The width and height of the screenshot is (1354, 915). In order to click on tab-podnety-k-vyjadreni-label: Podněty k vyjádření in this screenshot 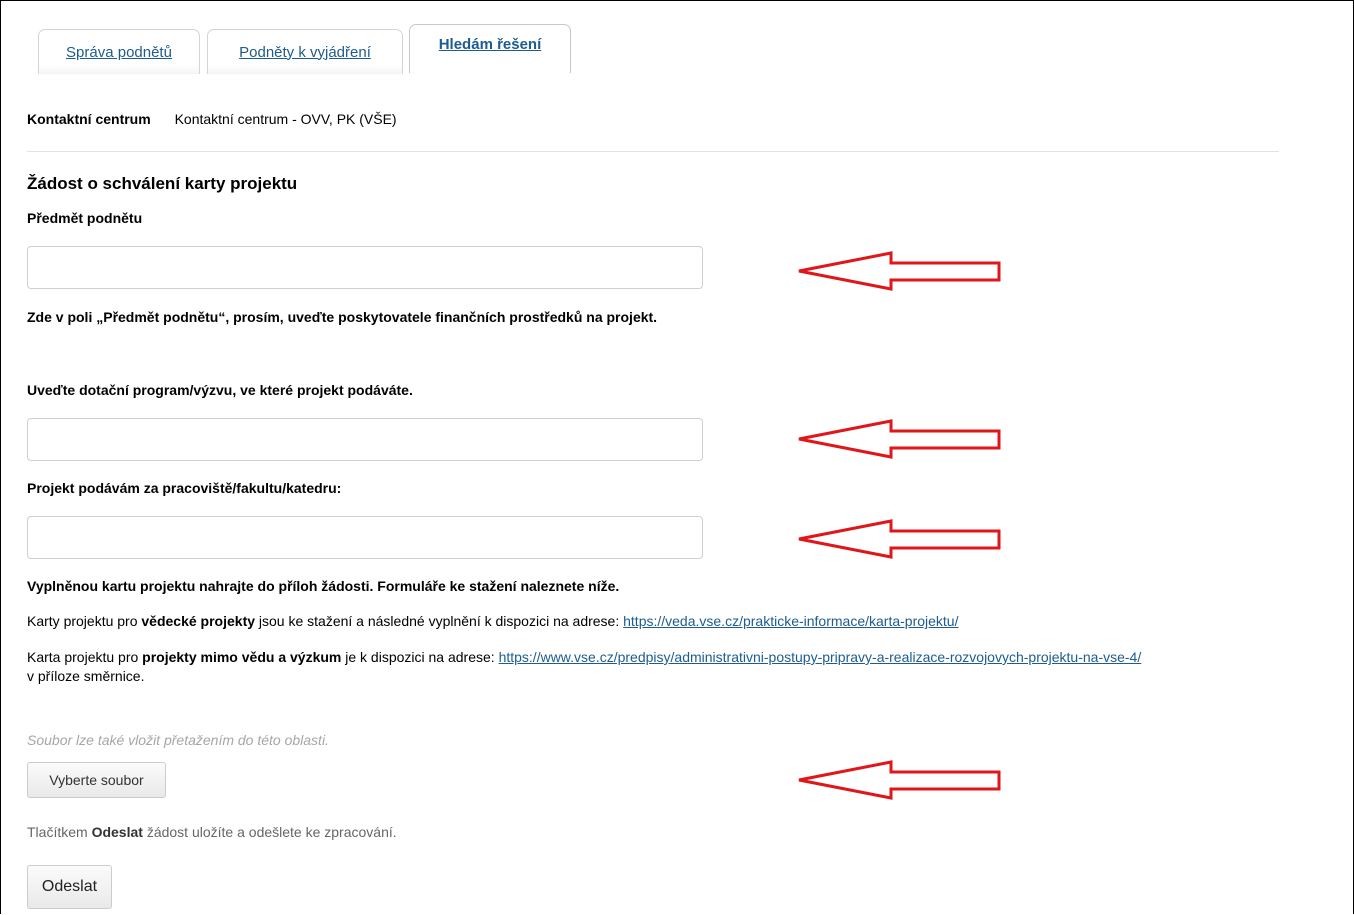, I will do `click(305, 52)`.